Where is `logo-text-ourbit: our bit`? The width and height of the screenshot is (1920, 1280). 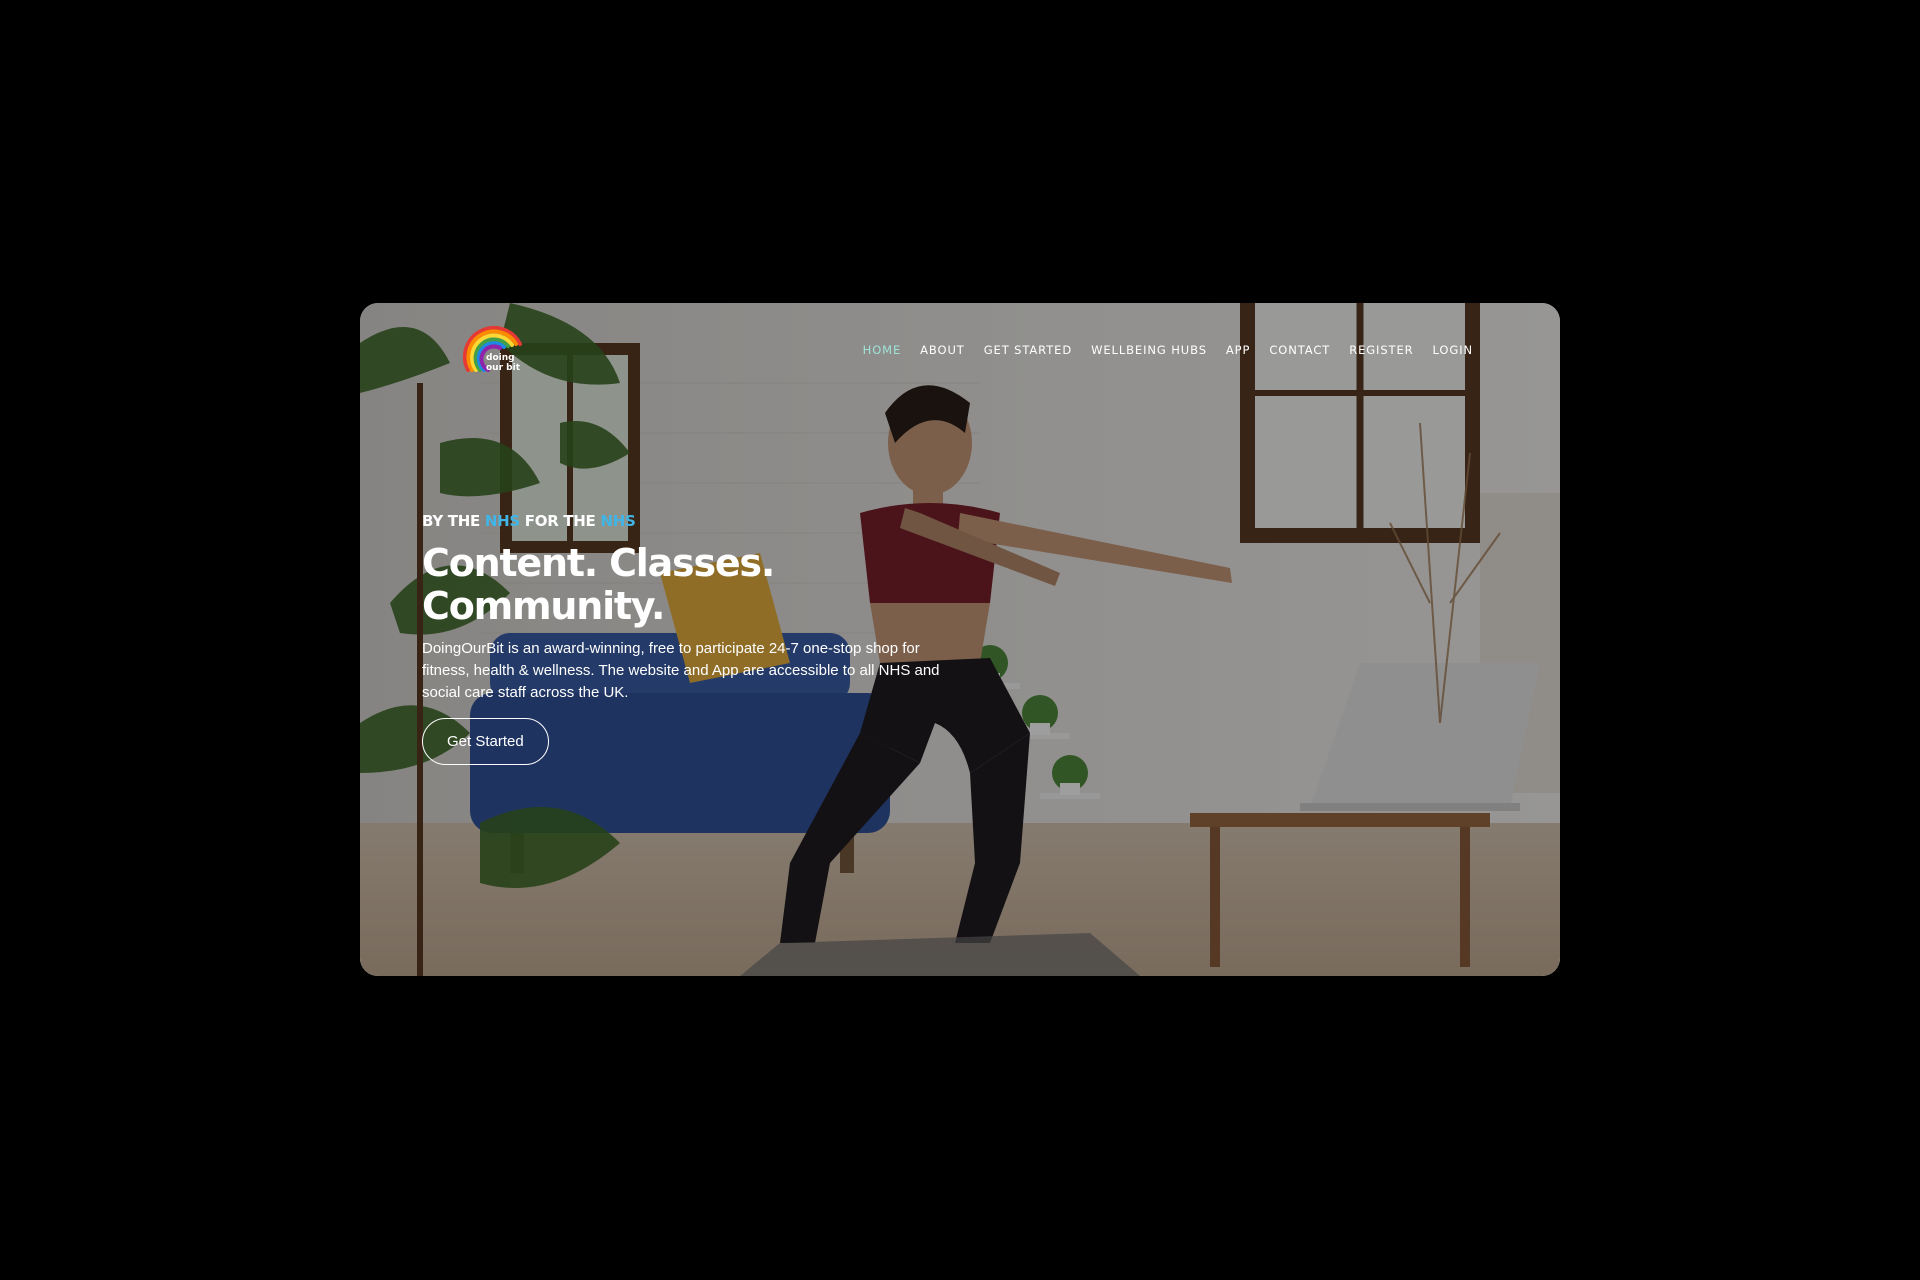 logo-text-ourbit: our bit is located at coordinates (503, 368).